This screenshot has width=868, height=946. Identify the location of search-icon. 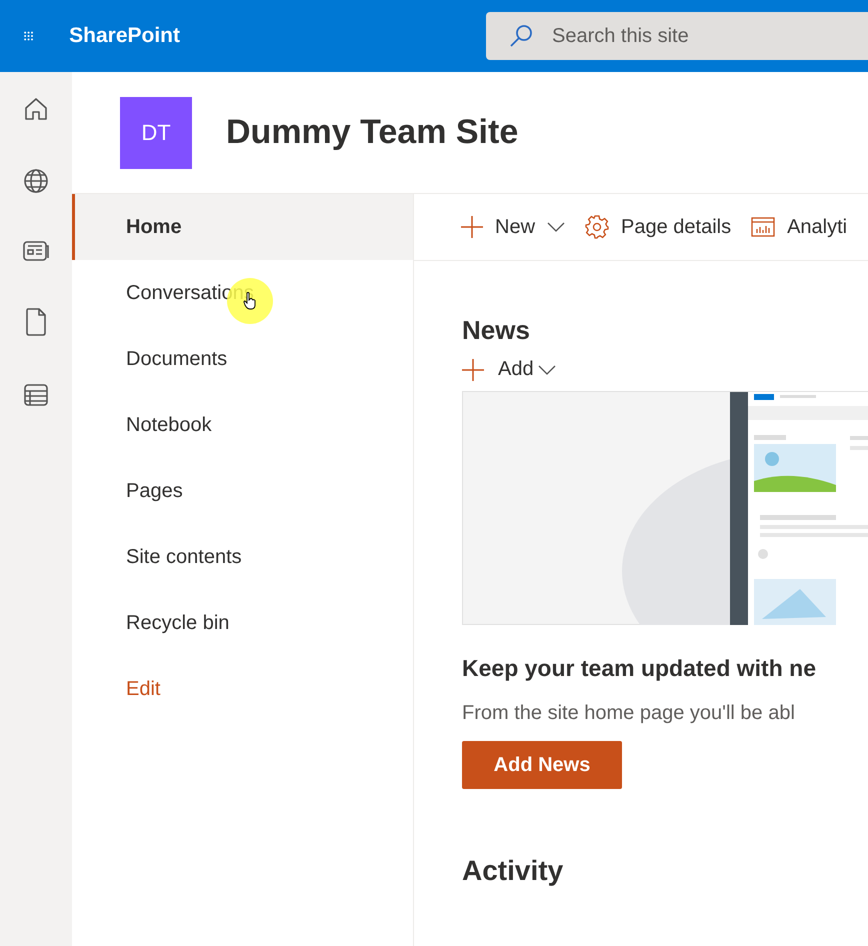
(521, 36).